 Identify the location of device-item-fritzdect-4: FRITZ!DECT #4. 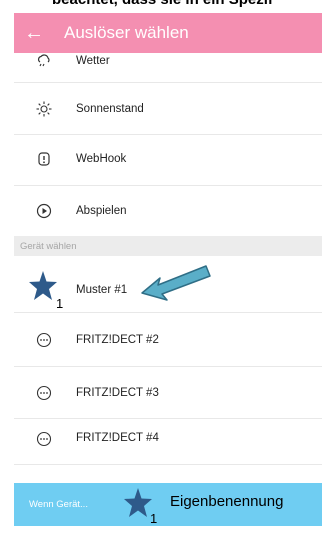
(168, 442).